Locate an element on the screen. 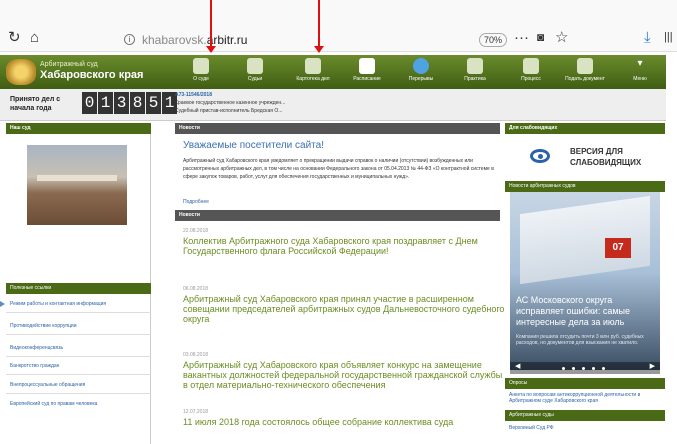 This screenshot has height=444, width=677. gears-icon is located at coordinates (531, 66).